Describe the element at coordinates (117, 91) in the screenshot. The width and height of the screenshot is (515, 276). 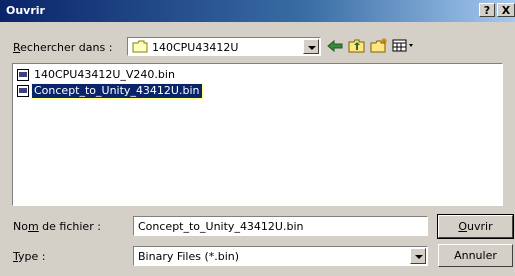
I see `file-name: Concept_to_Unity_43412U.bin` at that location.